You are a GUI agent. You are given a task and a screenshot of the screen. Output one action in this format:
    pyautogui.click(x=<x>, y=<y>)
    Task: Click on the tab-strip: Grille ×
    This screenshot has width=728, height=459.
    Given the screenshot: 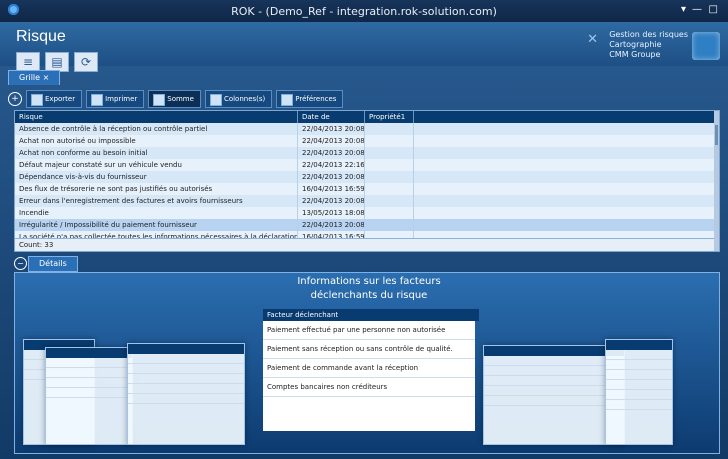 What is the action you would take?
    pyautogui.click(x=364, y=77)
    